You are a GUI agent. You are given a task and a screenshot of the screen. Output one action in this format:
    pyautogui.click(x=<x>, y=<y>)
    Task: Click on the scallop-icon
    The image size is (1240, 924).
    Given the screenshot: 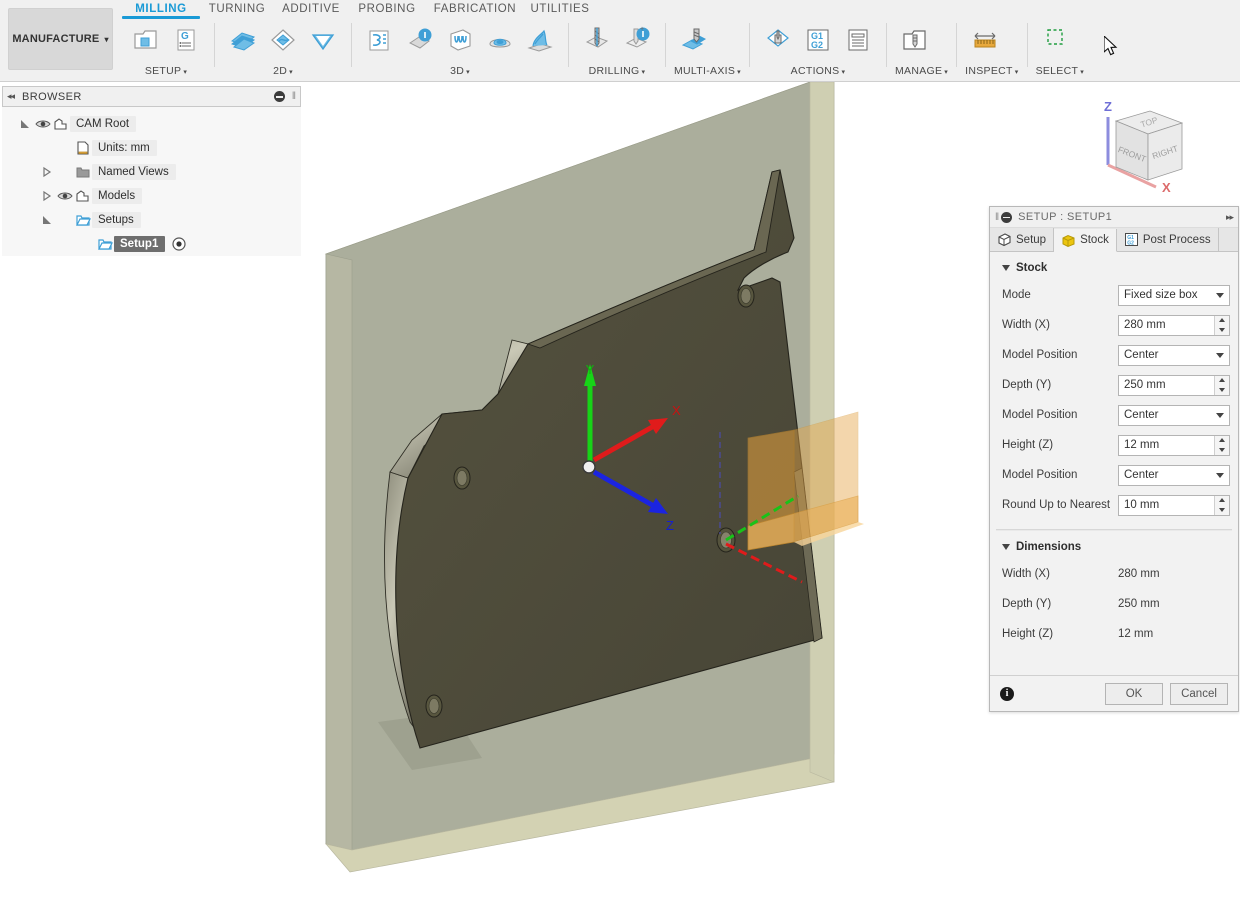 What is the action you would take?
    pyautogui.click(x=540, y=39)
    